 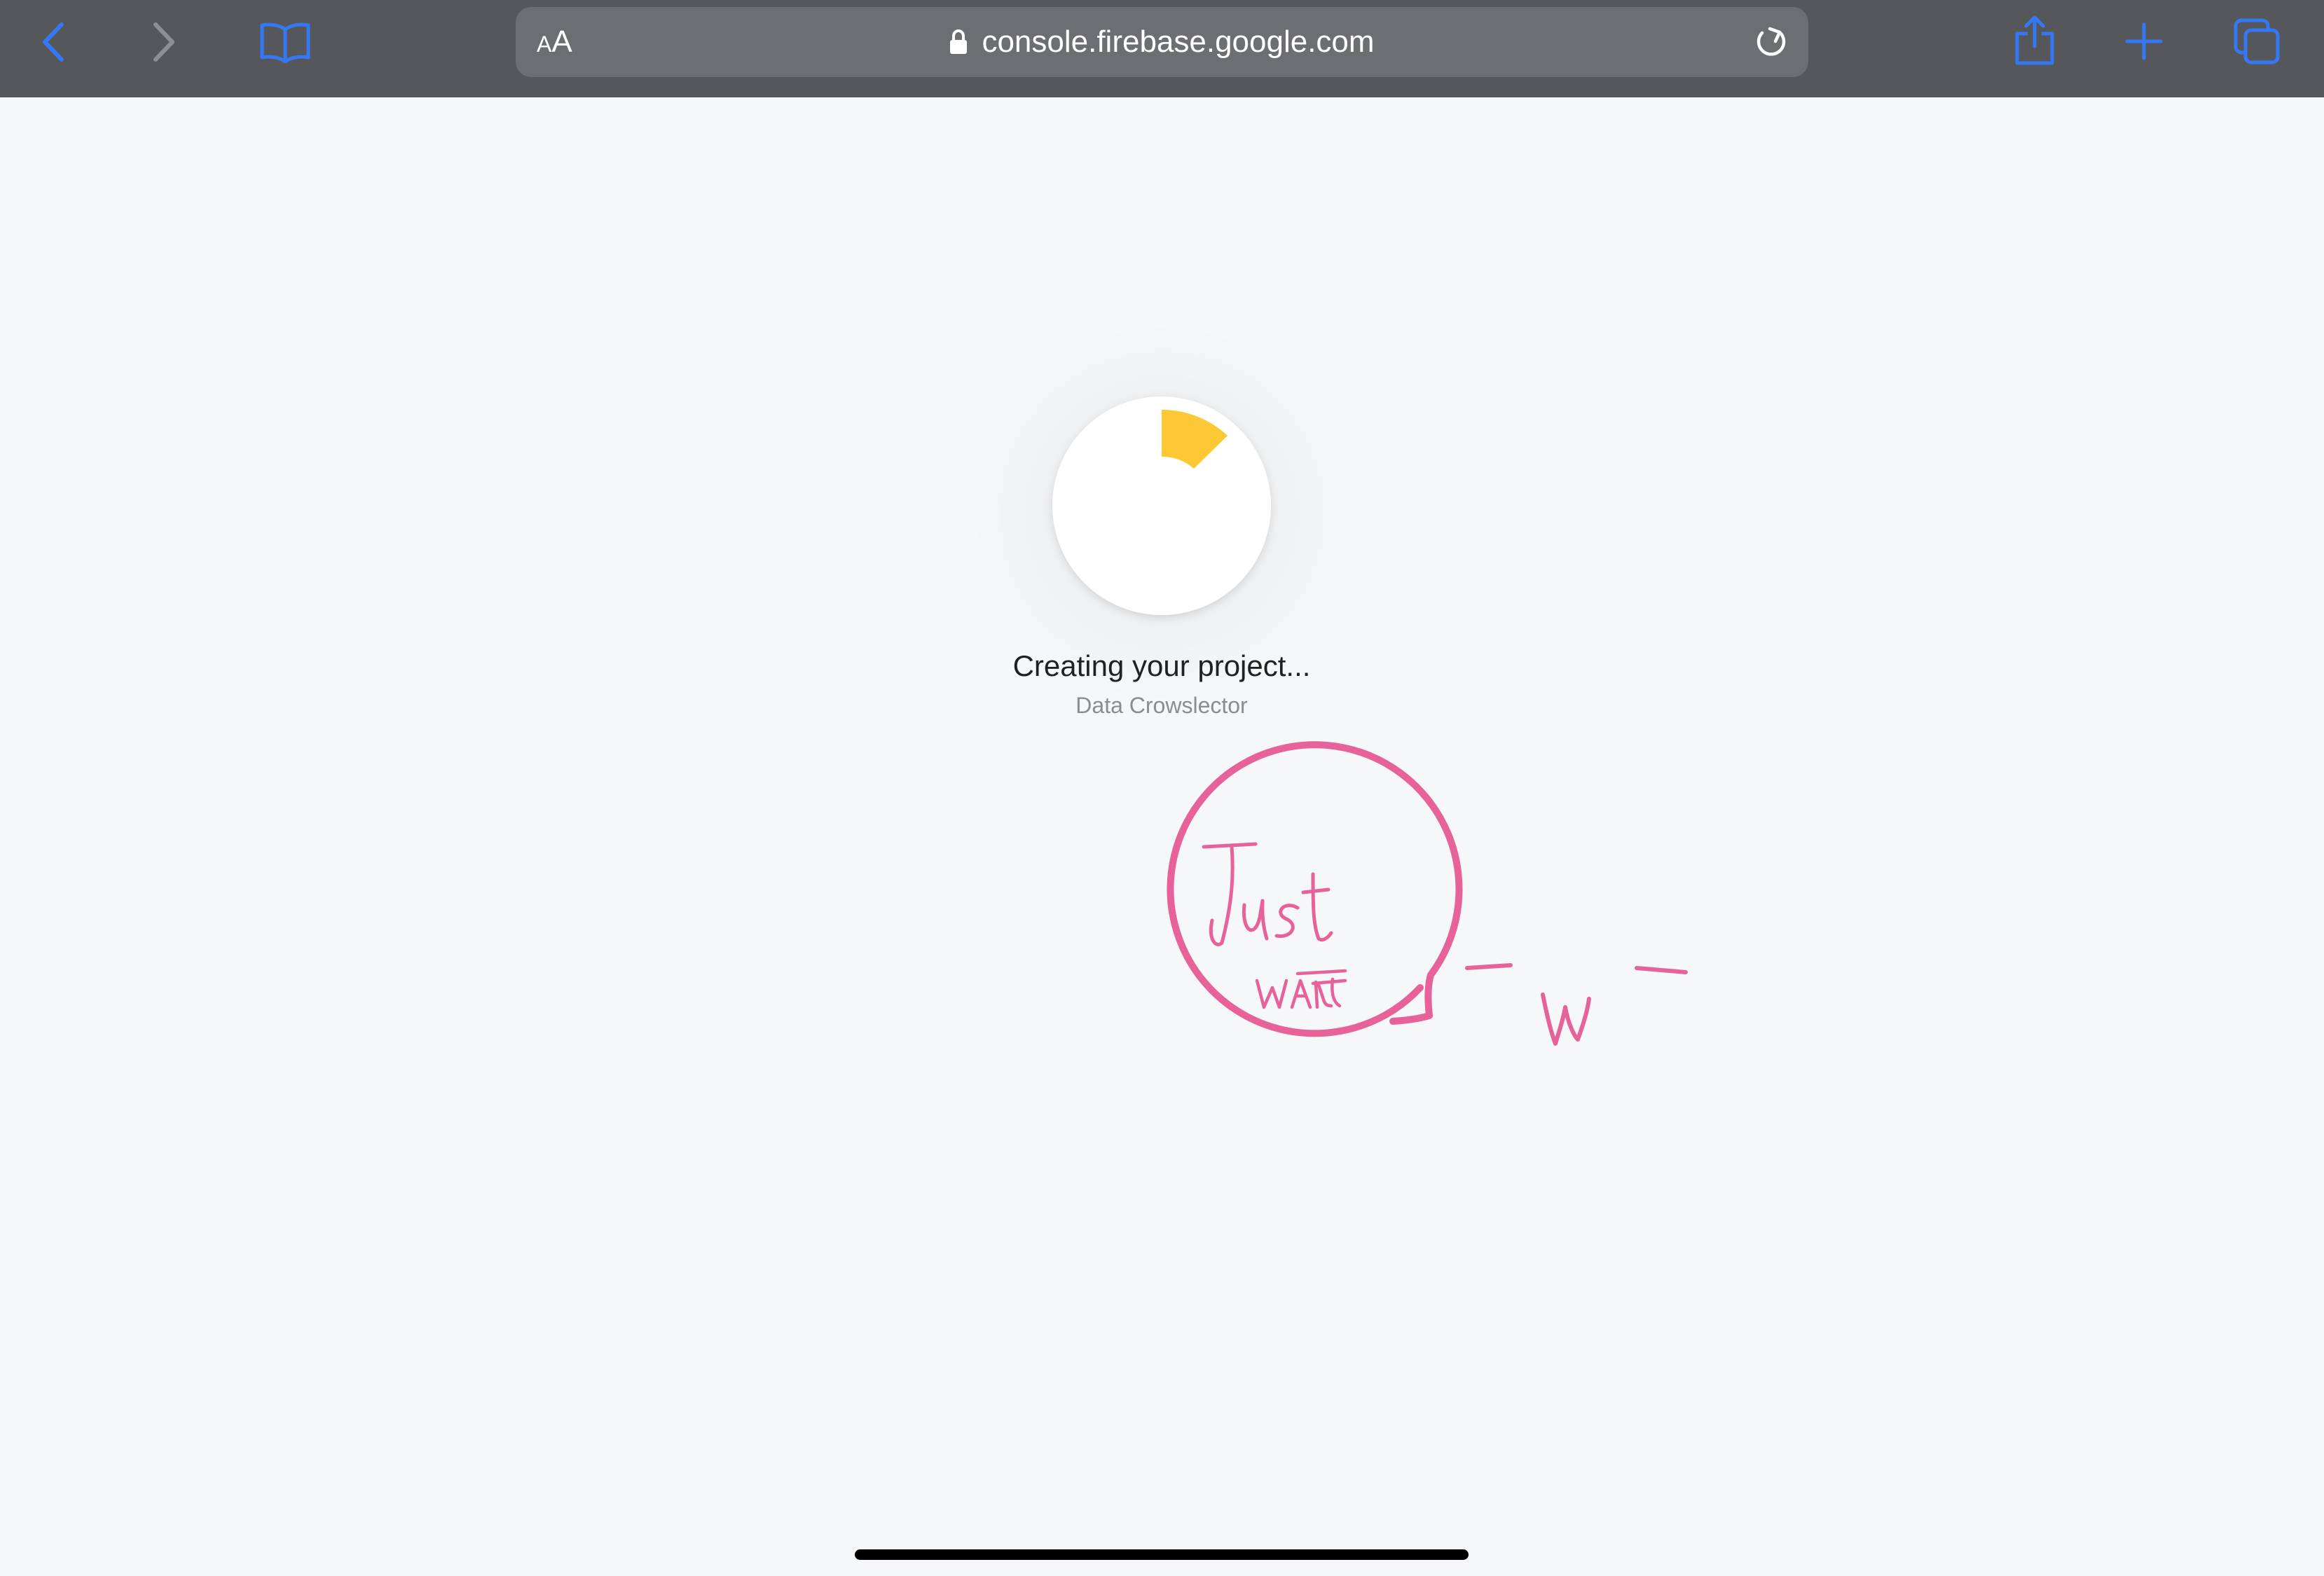 I want to click on tabs-icon, so click(x=2257, y=41).